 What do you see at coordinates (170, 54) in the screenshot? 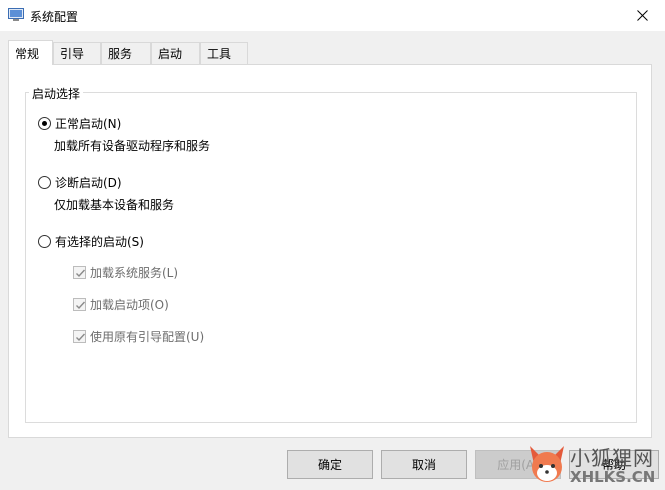
I see `tab-label: 启动` at bounding box center [170, 54].